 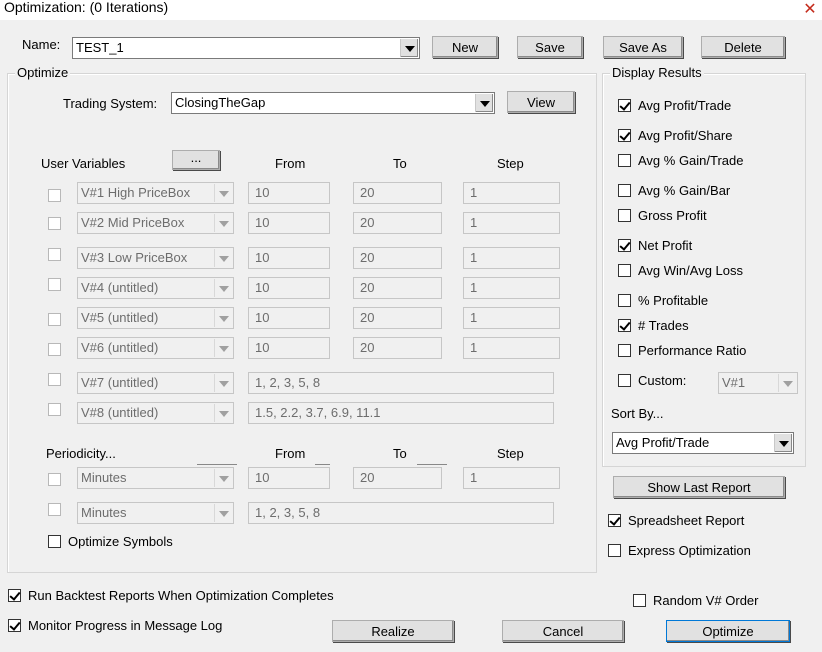 What do you see at coordinates (550, 47) in the screenshot?
I see `save-button: Save` at bounding box center [550, 47].